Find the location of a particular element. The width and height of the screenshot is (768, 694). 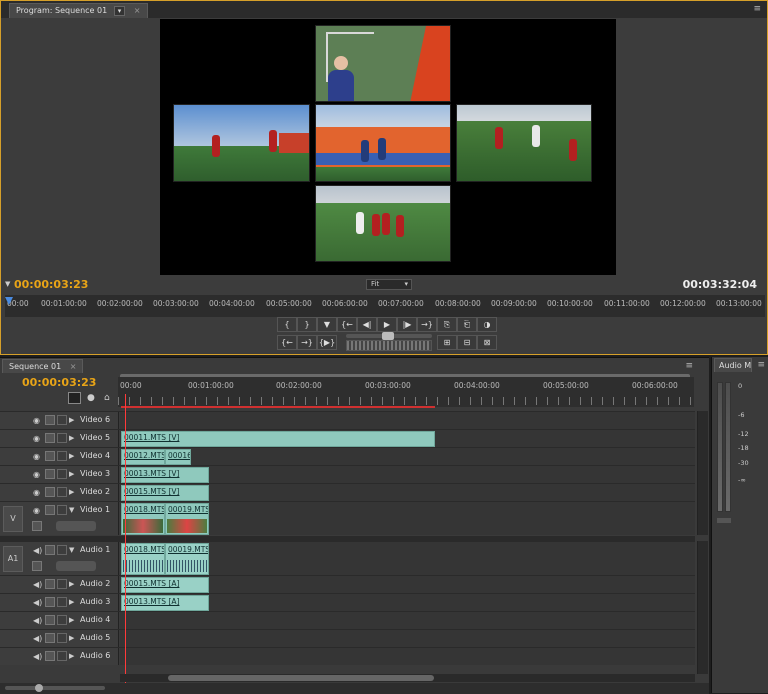

output-button: ⊞ is located at coordinates (447, 342).